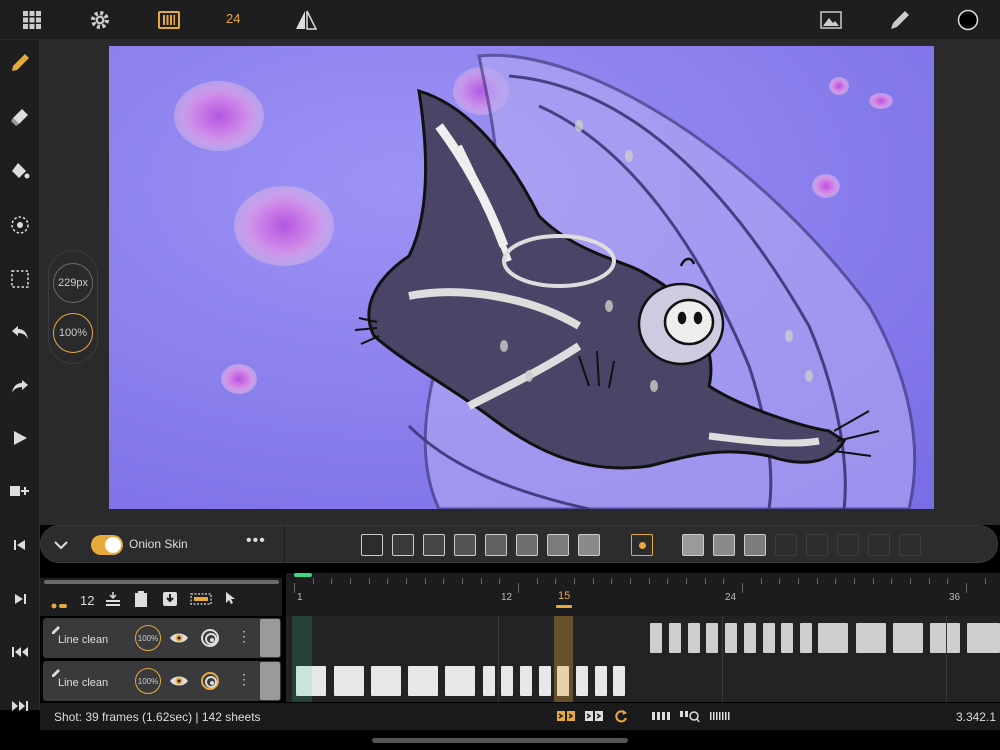 The height and width of the screenshot is (750, 1000). I want to click on color-swatch-icon, so click(968, 20).